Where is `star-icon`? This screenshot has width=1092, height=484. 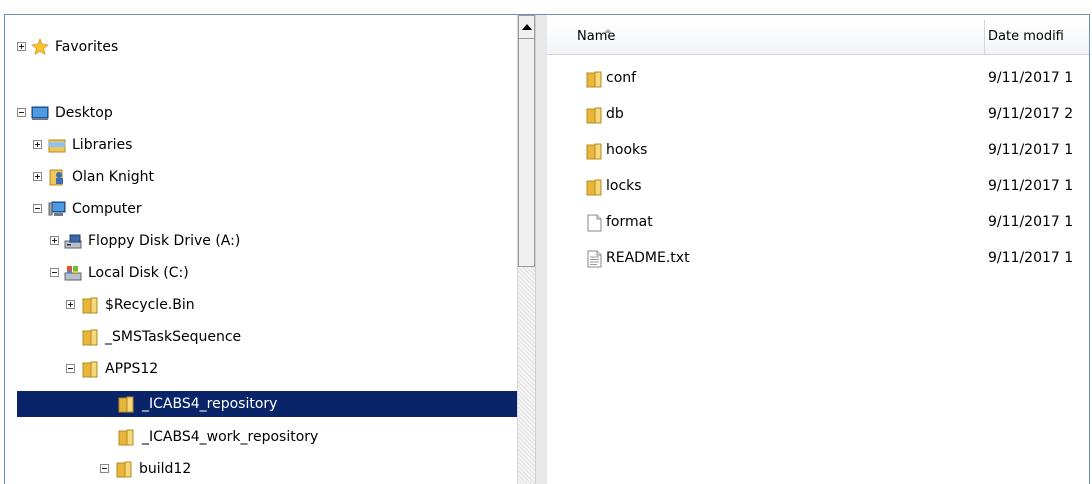
star-icon is located at coordinates (40, 47).